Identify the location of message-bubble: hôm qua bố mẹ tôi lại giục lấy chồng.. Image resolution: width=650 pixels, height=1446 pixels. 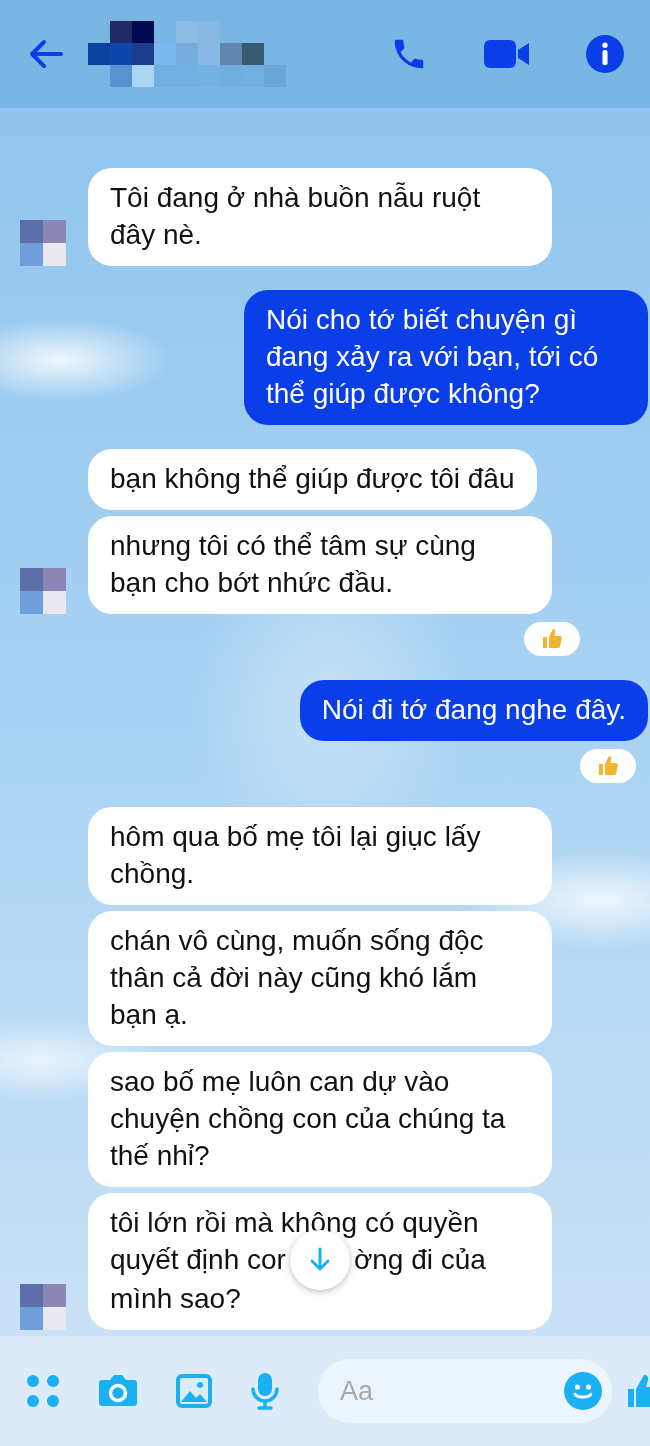
(320, 856).